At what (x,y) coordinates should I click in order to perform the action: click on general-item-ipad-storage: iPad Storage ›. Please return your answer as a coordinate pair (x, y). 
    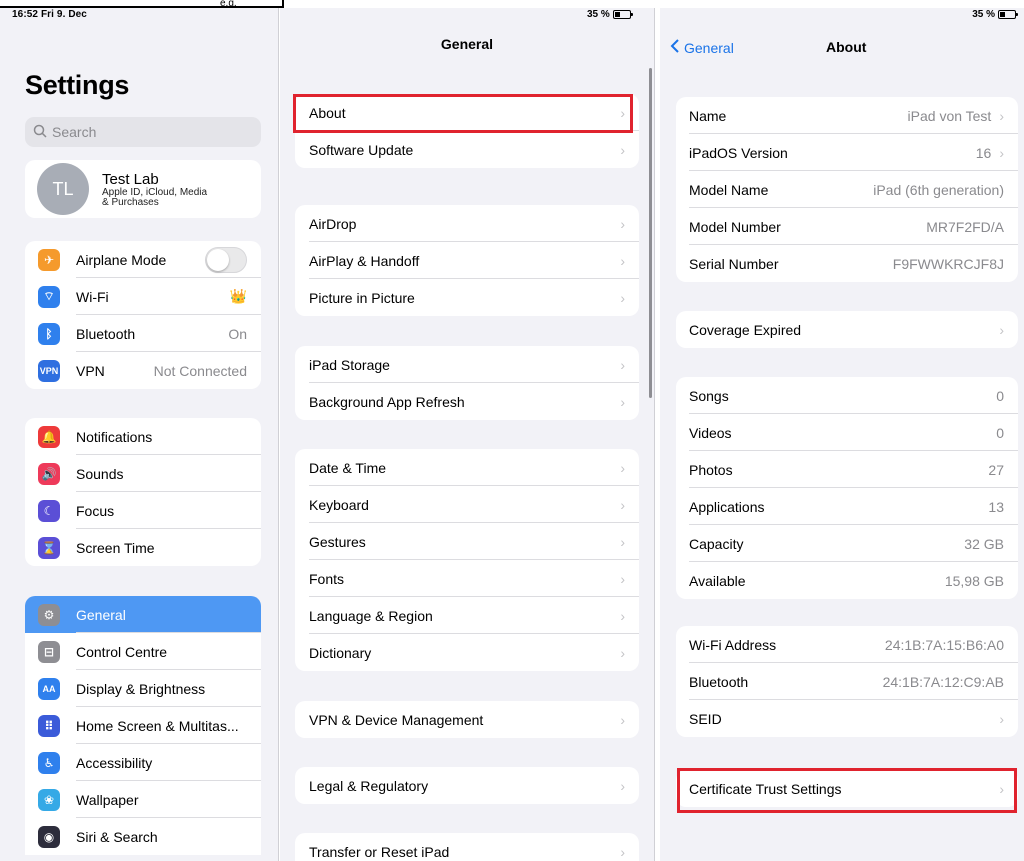
    Looking at the image, I should click on (467, 364).